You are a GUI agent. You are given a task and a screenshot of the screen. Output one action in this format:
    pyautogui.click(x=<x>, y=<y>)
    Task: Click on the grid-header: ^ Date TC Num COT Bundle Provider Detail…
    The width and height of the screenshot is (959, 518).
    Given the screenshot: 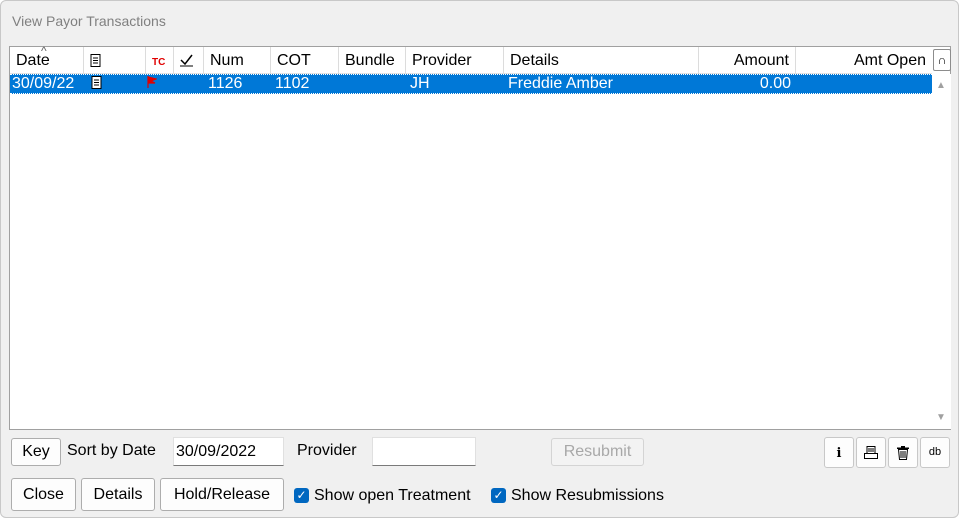 What is the action you would take?
    pyautogui.click(x=471, y=59)
    